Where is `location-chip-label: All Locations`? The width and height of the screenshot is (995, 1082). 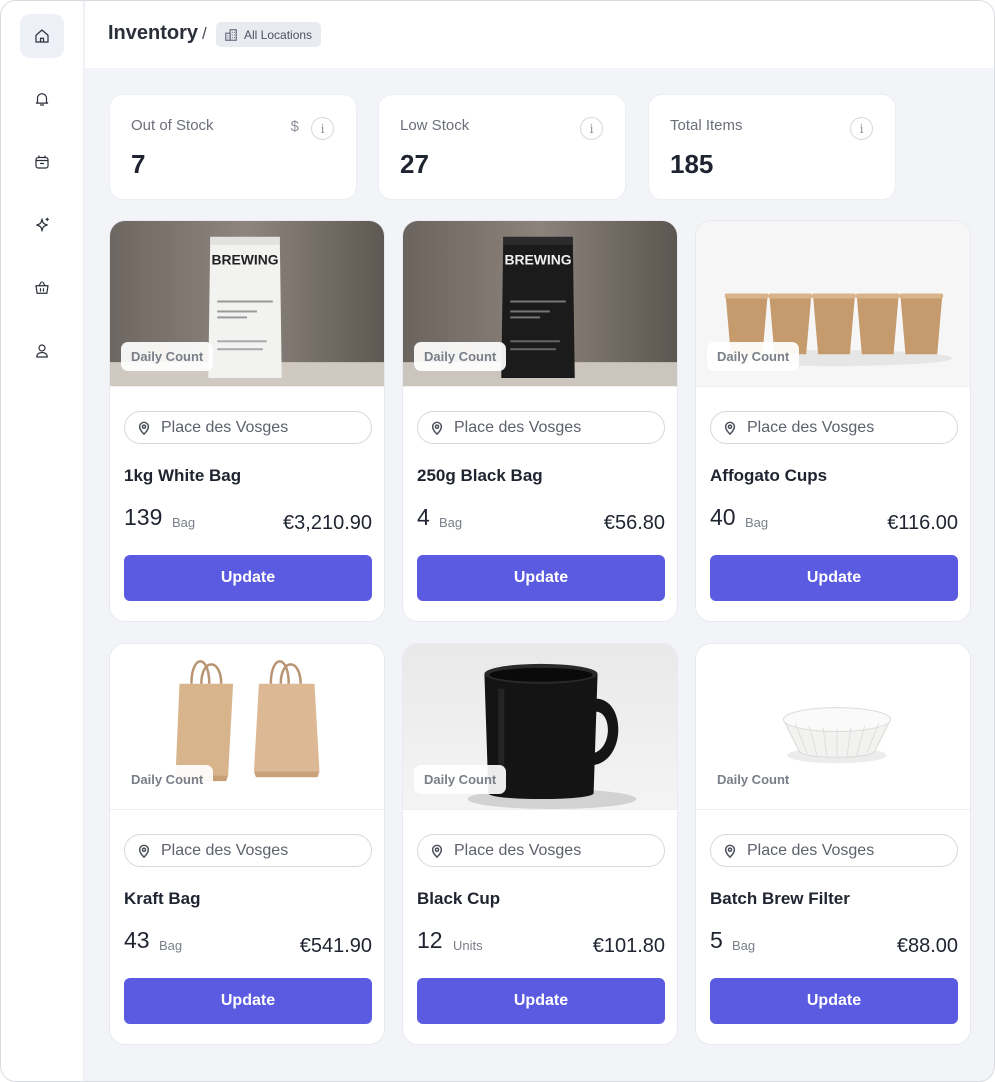
location-chip-label: All Locations is located at coordinates (278, 34).